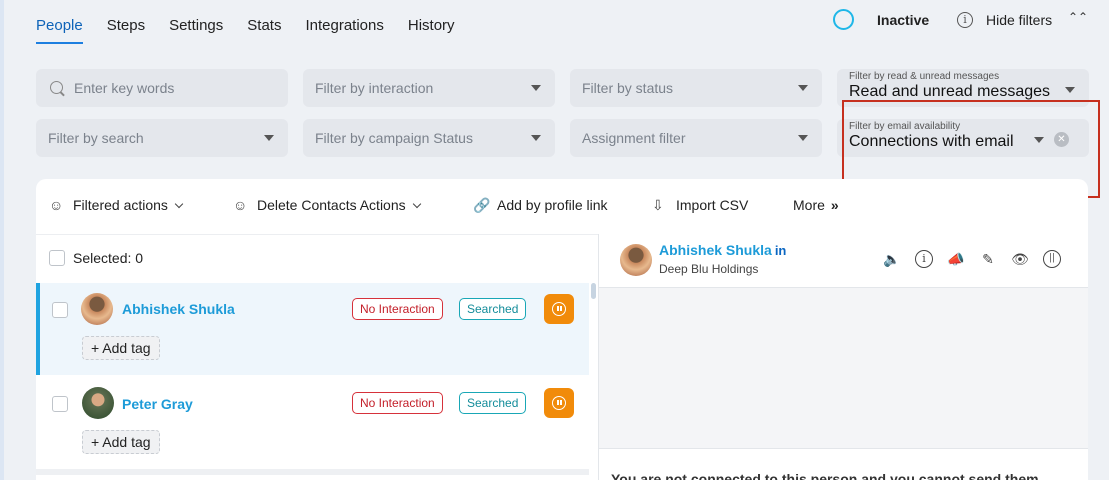 The image size is (1109, 480). Describe the element at coordinates (96, 138) in the screenshot. I see `search-filter-label: Filter by search` at that location.